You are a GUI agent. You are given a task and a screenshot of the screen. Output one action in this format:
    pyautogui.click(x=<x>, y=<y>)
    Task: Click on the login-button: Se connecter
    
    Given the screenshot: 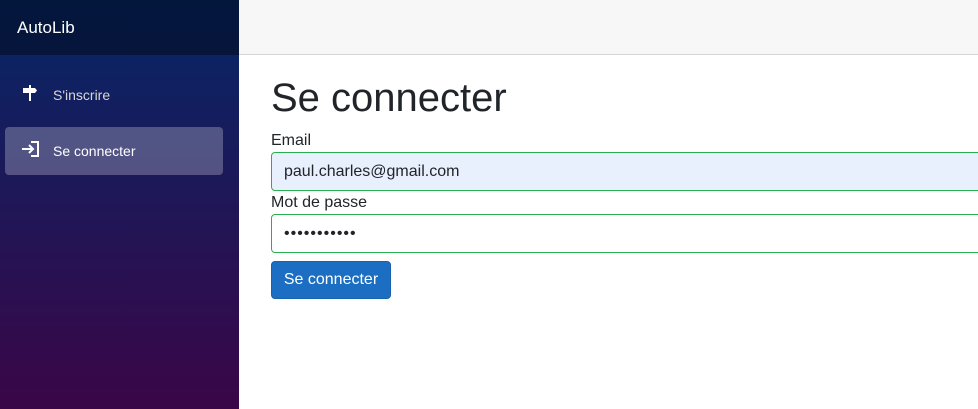 What is the action you would take?
    pyautogui.click(x=331, y=280)
    